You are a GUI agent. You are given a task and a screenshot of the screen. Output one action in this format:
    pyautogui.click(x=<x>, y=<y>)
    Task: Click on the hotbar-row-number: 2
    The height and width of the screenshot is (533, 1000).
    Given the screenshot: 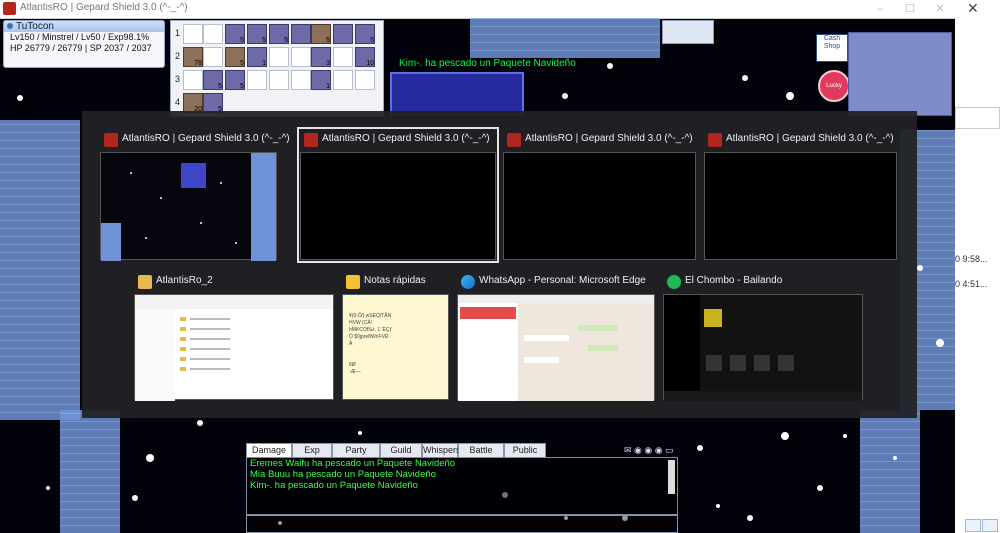 What is the action you would take?
    pyautogui.click(x=178, y=56)
    